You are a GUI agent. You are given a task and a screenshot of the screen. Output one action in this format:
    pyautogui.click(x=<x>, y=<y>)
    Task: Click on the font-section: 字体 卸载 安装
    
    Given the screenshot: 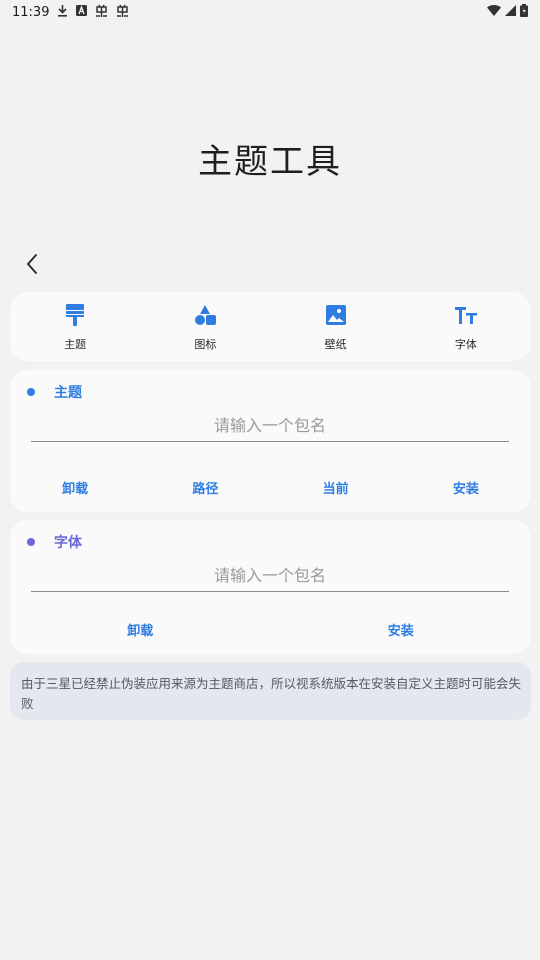 What is the action you would take?
    pyautogui.click(x=270, y=587)
    